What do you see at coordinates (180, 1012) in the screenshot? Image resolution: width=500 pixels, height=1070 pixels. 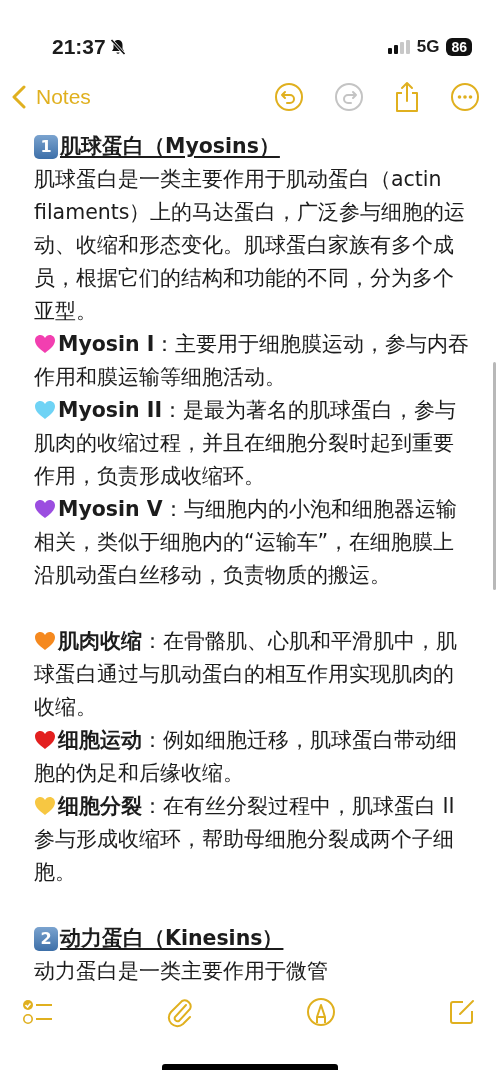 I see `paperclip-icon` at bounding box center [180, 1012].